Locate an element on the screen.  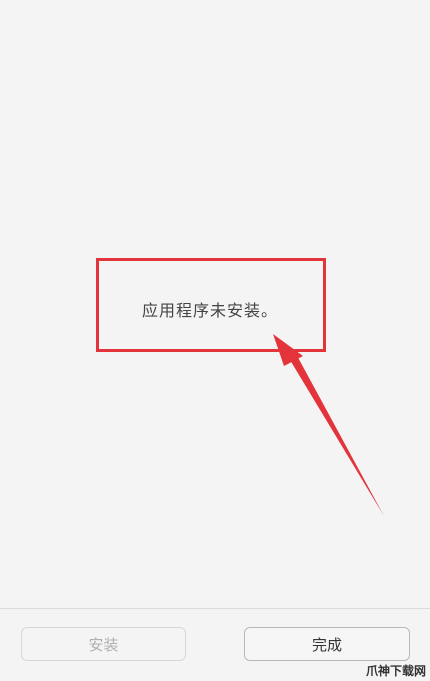
annotation-highlight-box is located at coordinates (211, 305).